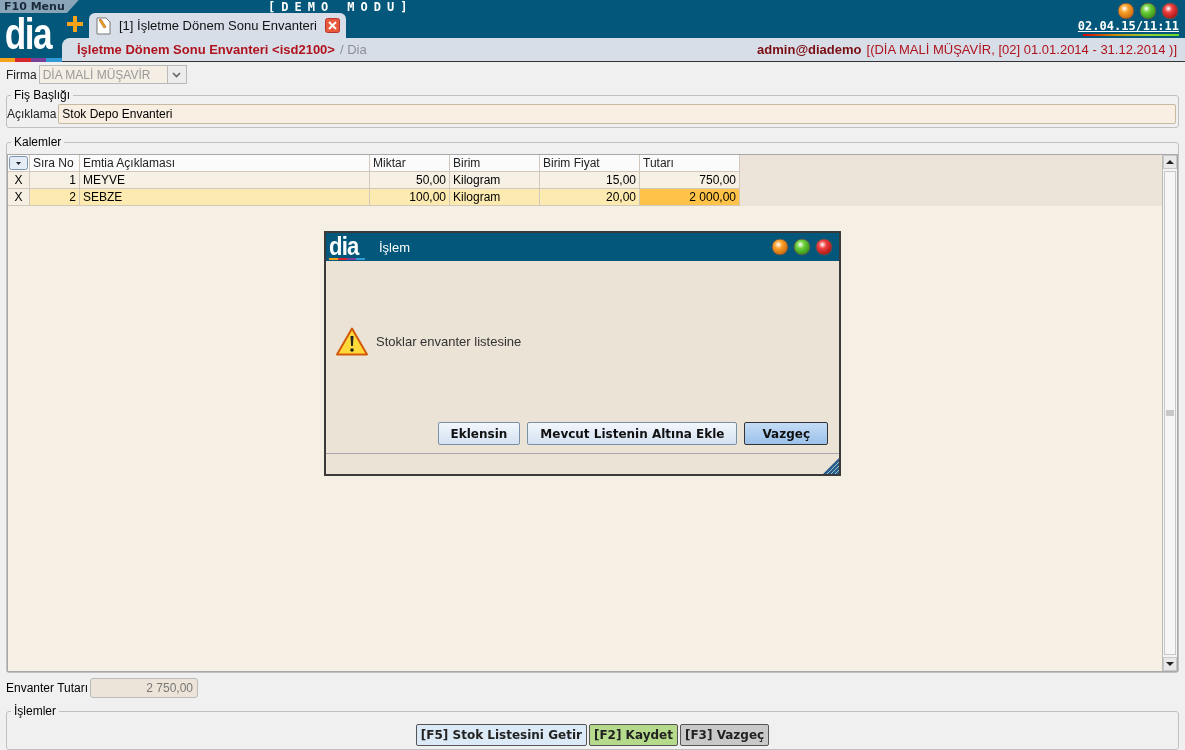  Describe the element at coordinates (690, 197) in the screenshot. I see `table-cell: 2 000,00` at that location.